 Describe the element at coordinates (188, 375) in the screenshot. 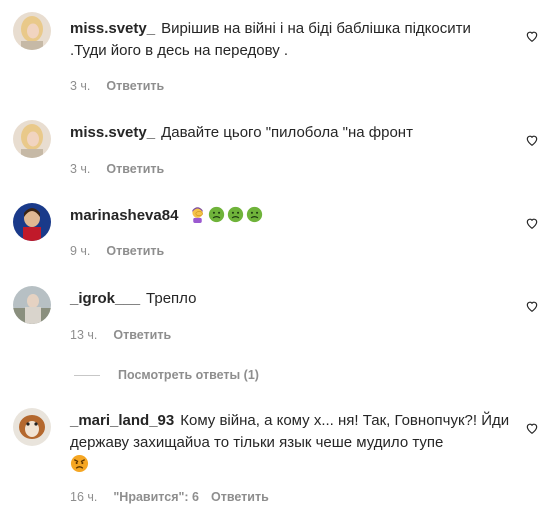

I see `view-replies-label: Посмотреть ответы (1)` at that location.